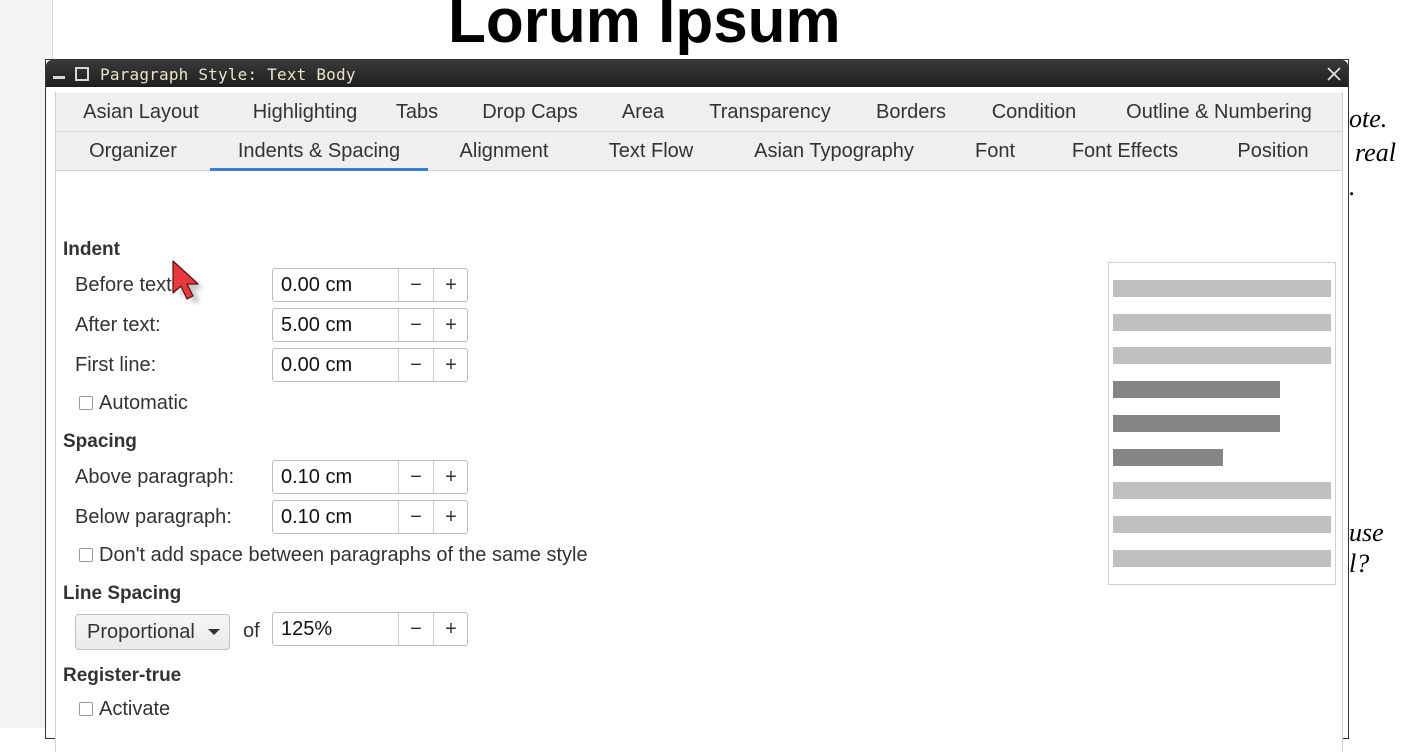 This screenshot has height=752, width=1403. I want to click on after-text-input: 5.00 cm, so click(316, 325).